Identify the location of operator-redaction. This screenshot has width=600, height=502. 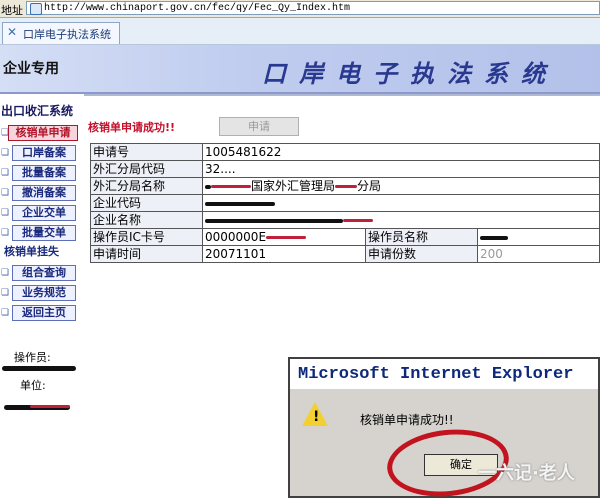
(39, 368).